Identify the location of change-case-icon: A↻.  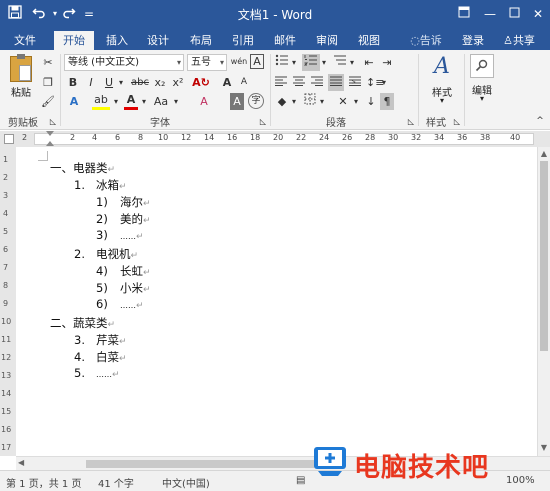
(201, 82).